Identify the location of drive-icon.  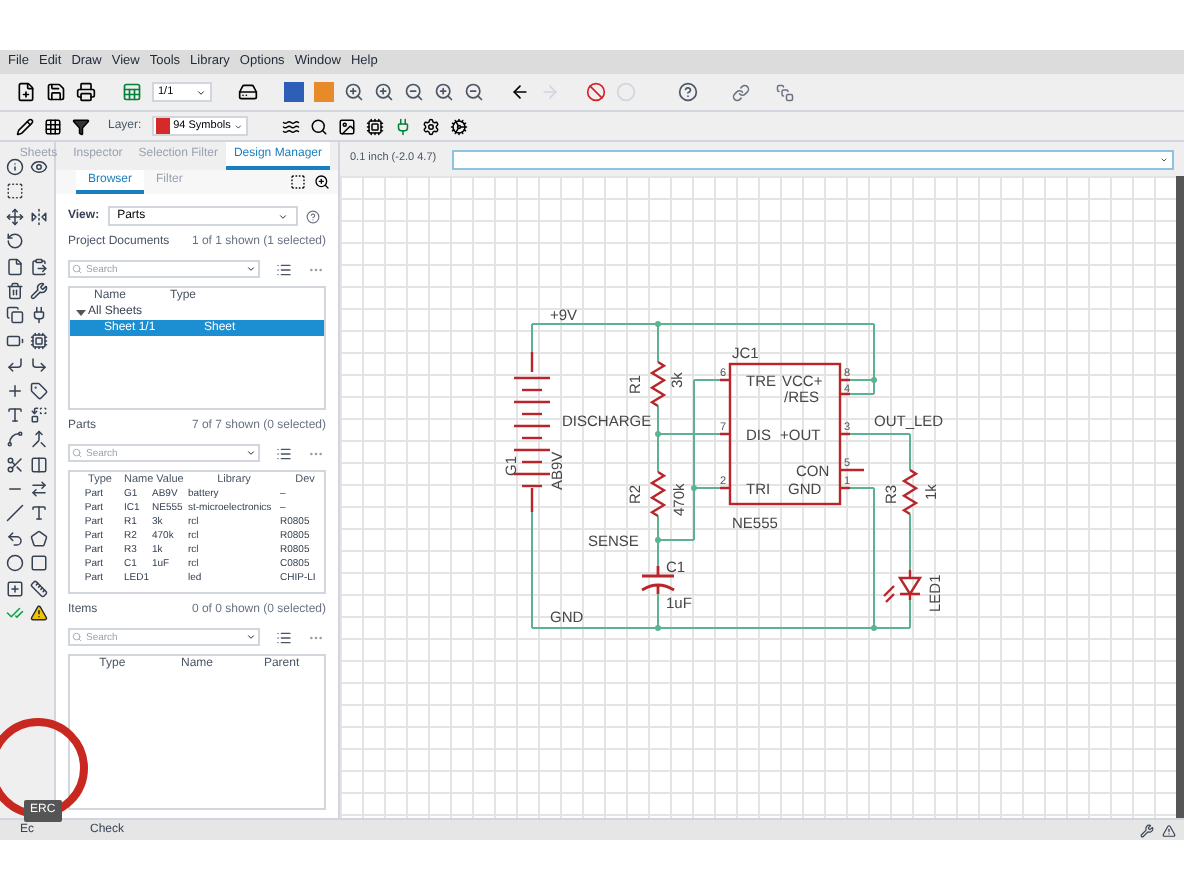
(248, 92).